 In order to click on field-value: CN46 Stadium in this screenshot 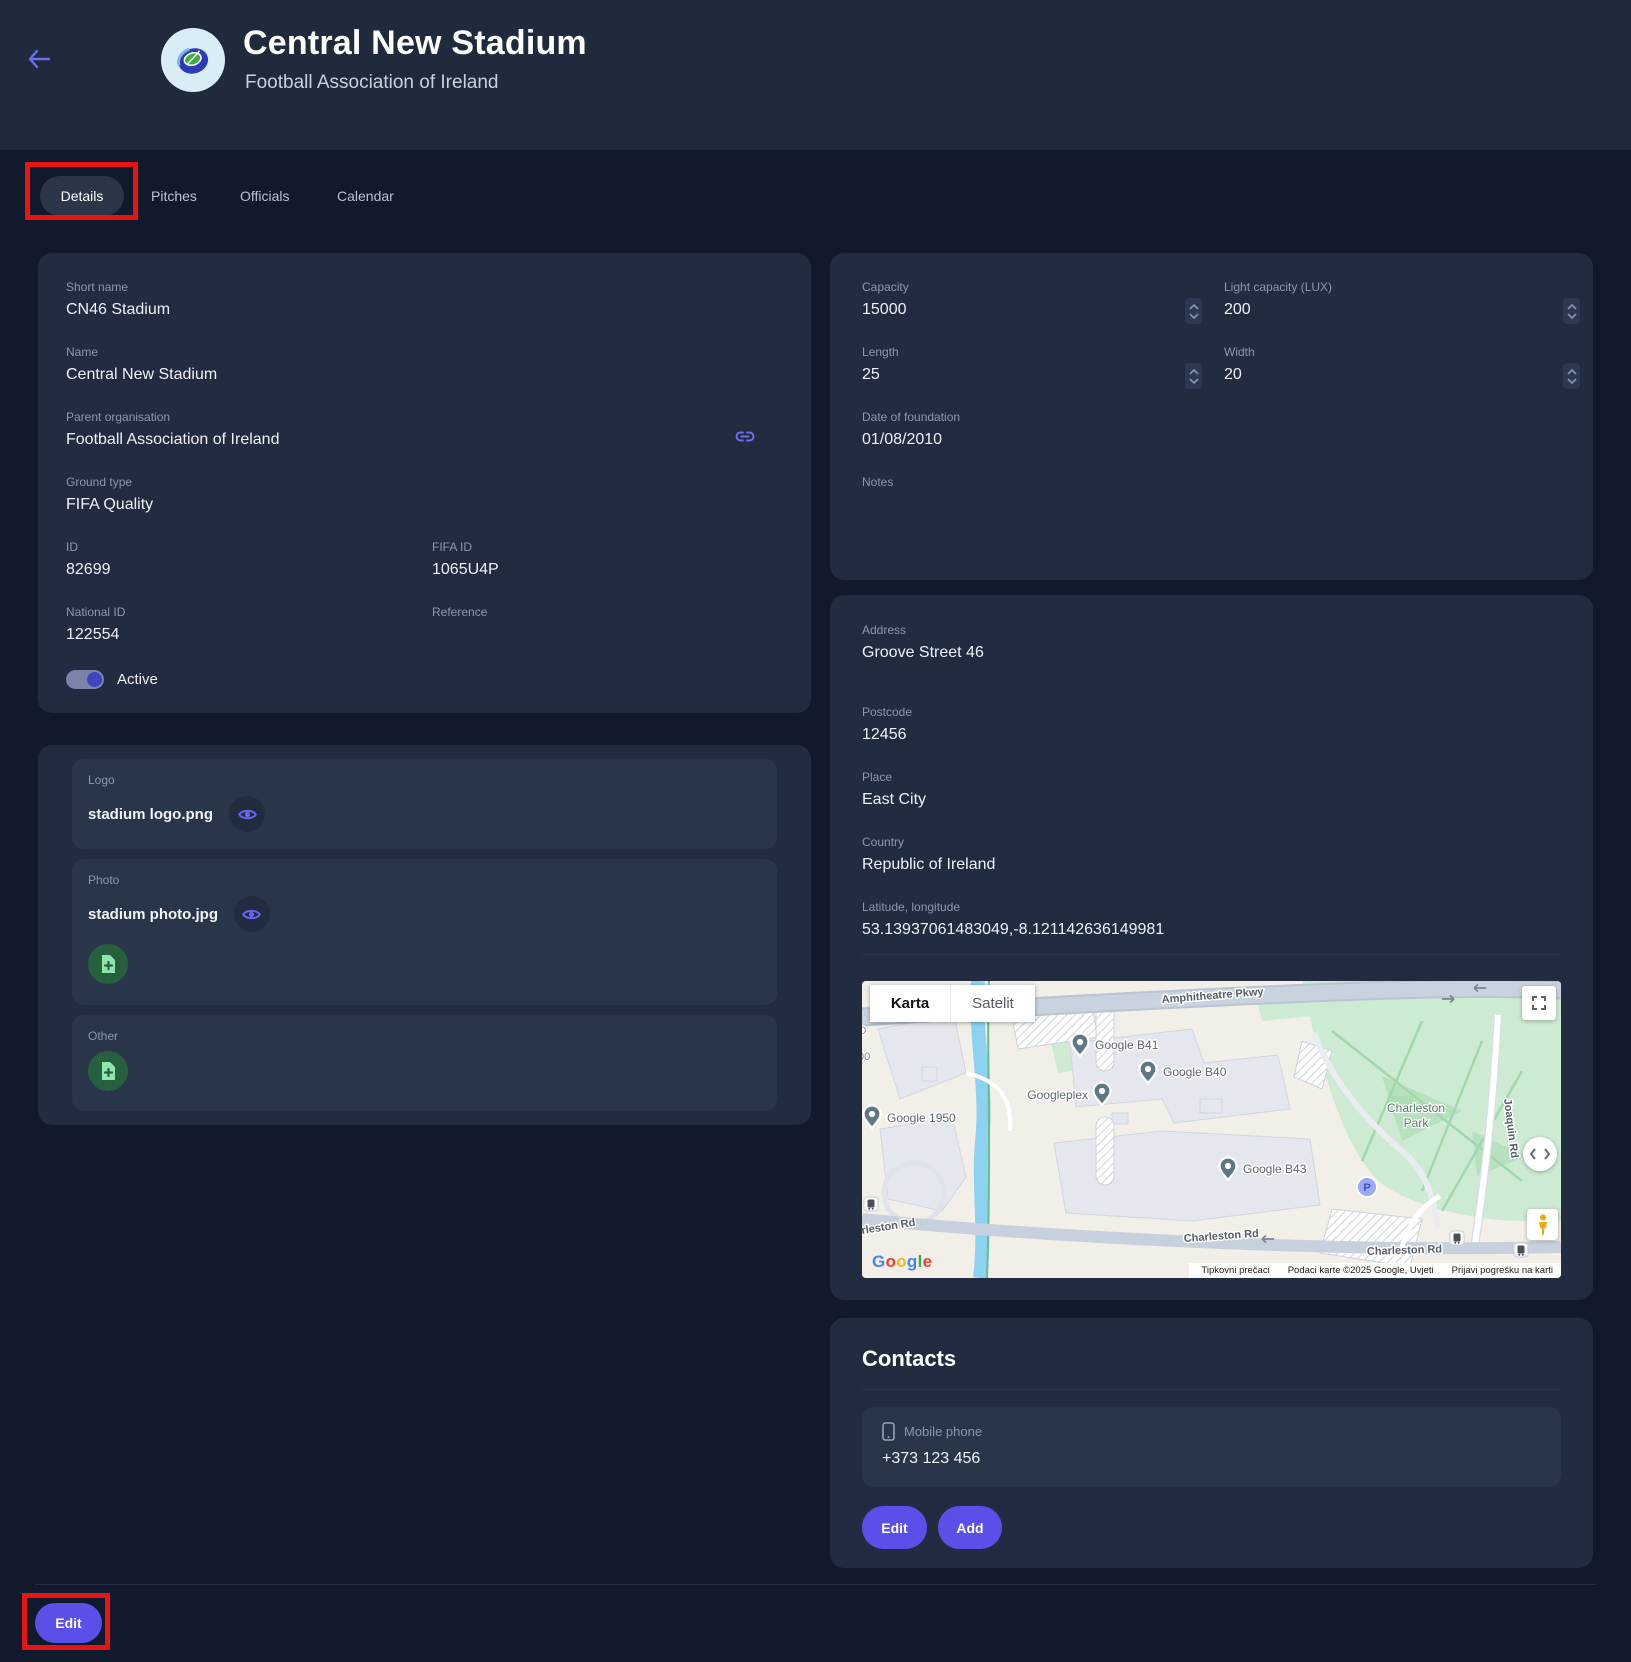, I will do `click(118, 309)`.